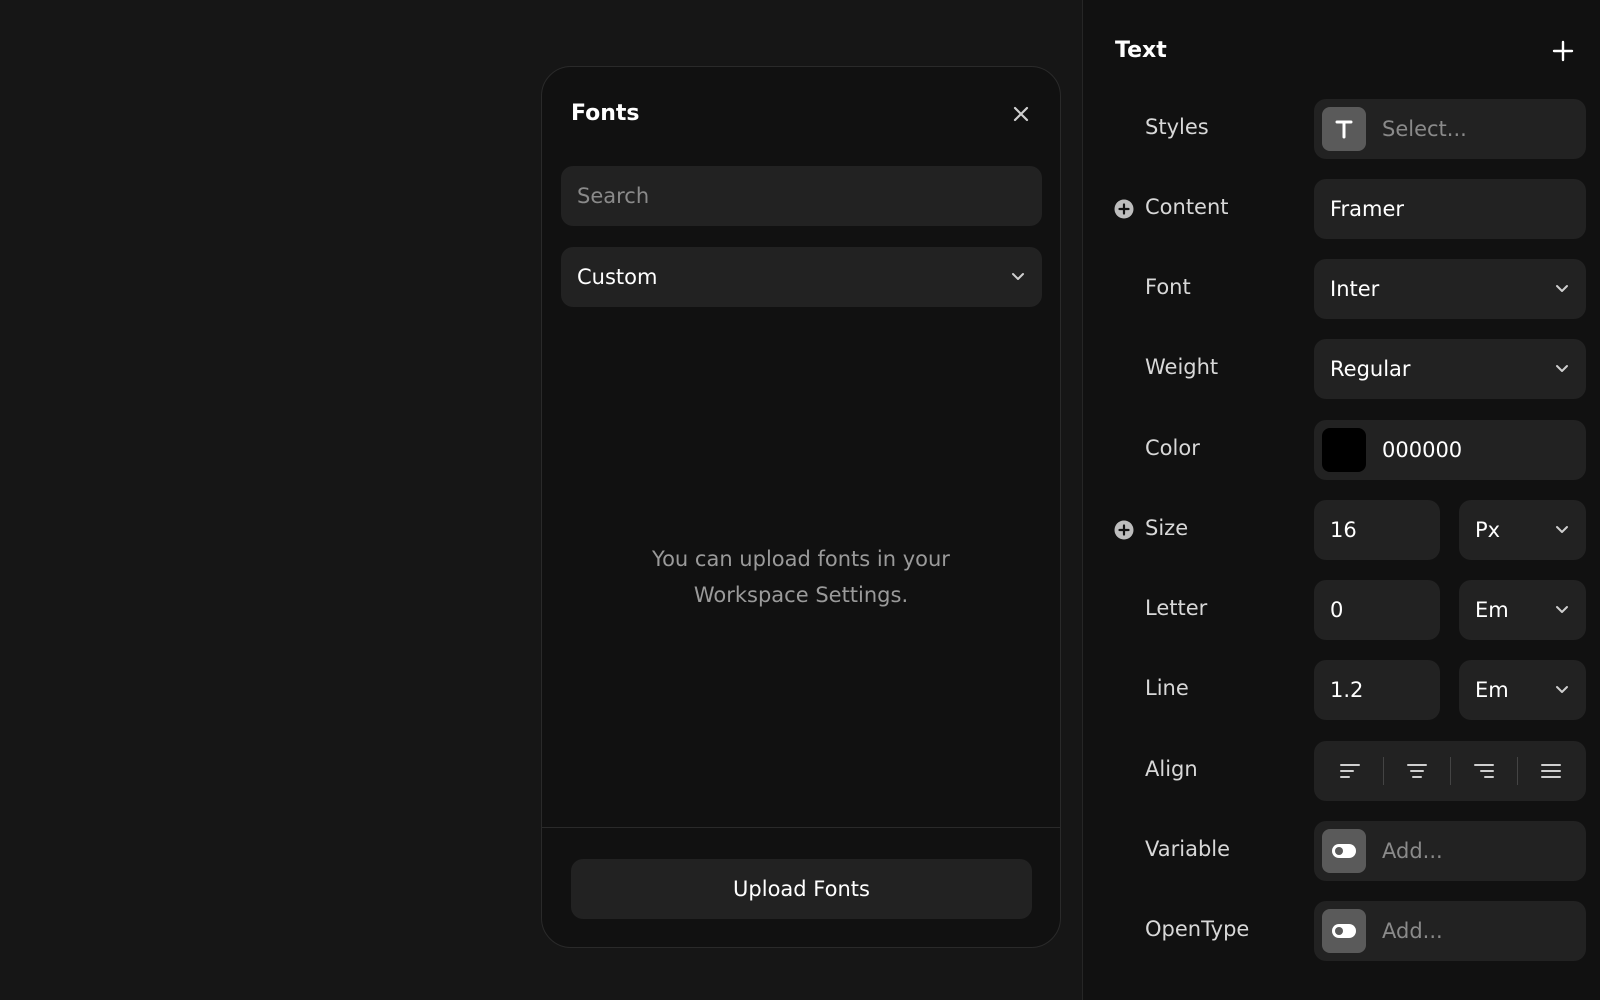 The width and height of the screenshot is (1600, 1000). I want to click on content-value: Framer, so click(1367, 209).